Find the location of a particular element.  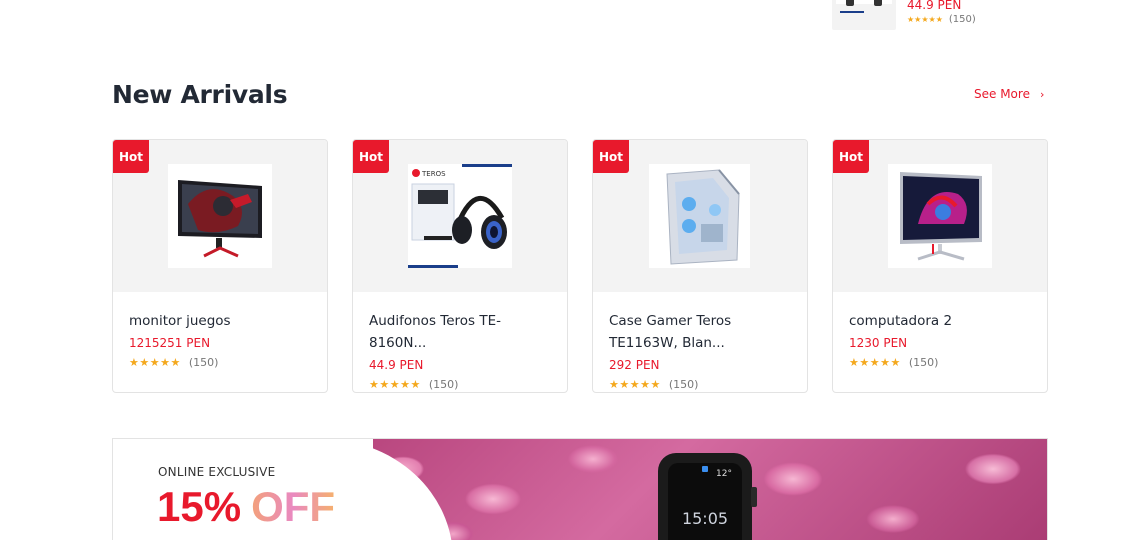

top-product-price: 44.9 PEN is located at coordinates (934, 6).